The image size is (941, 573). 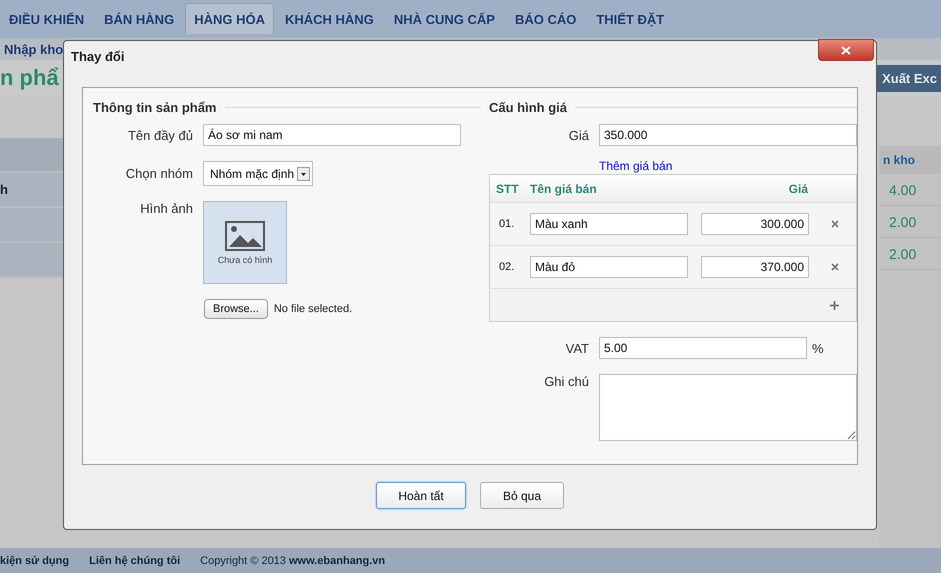 What do you see at coordinates (522, 495) in the screenshot?
I see `dialog-button: Bỏ qua` at bounding box center [522, 495].